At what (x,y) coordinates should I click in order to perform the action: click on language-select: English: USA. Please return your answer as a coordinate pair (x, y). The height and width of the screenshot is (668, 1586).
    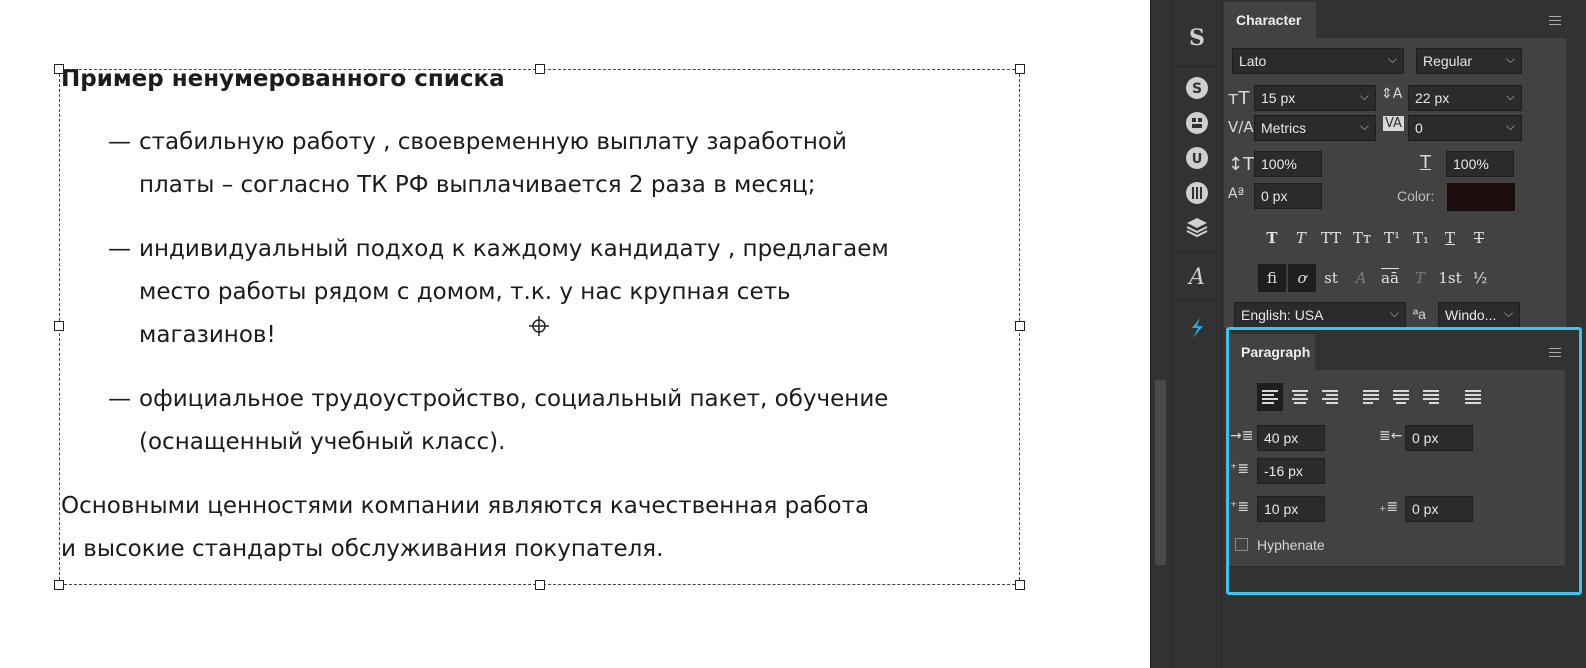
    Looking at the image, I should click on (1320, 314).